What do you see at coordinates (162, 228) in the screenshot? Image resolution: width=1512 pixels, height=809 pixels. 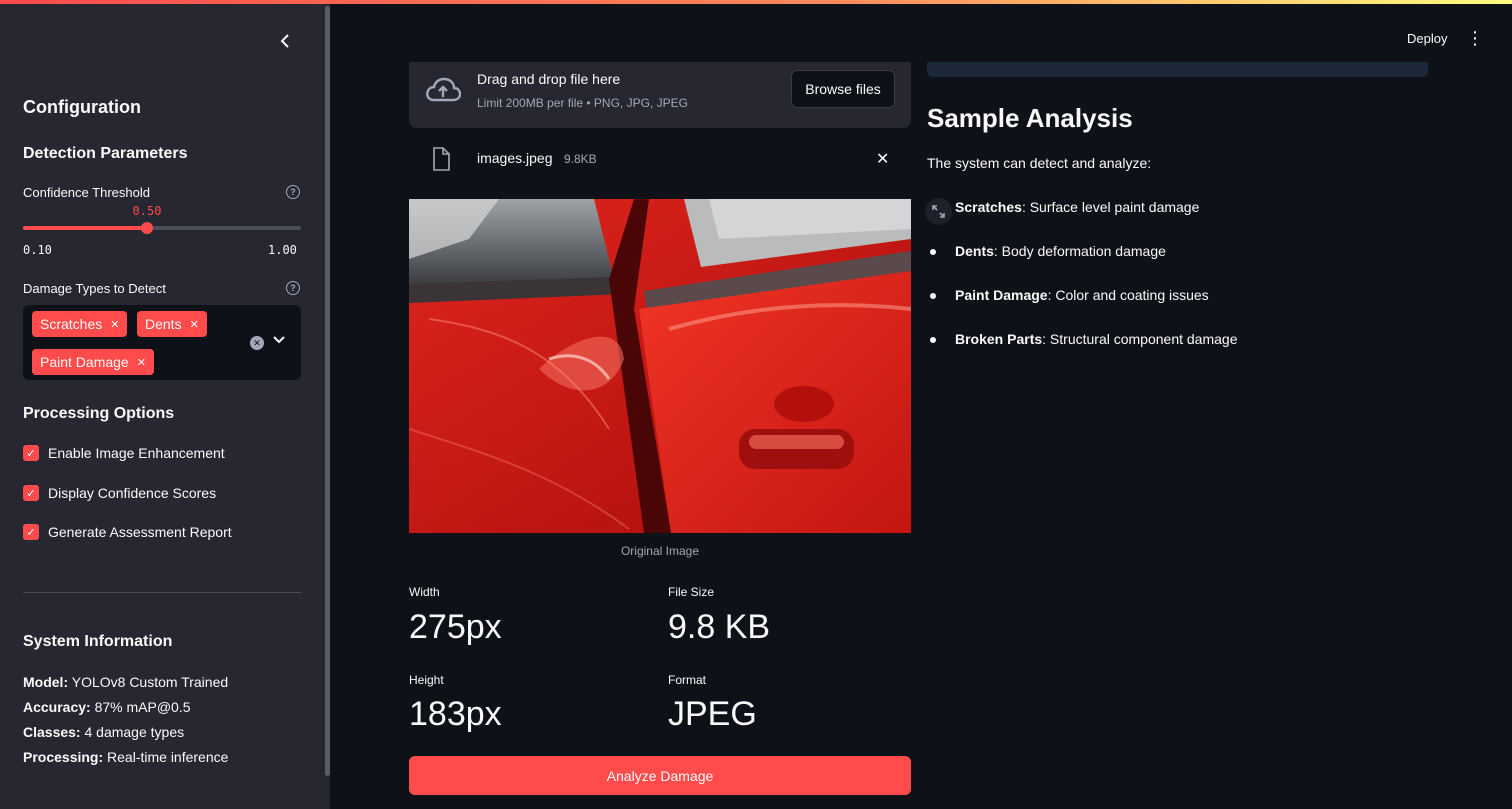 I see `confidence-slider` at bounding box center [162, 228].